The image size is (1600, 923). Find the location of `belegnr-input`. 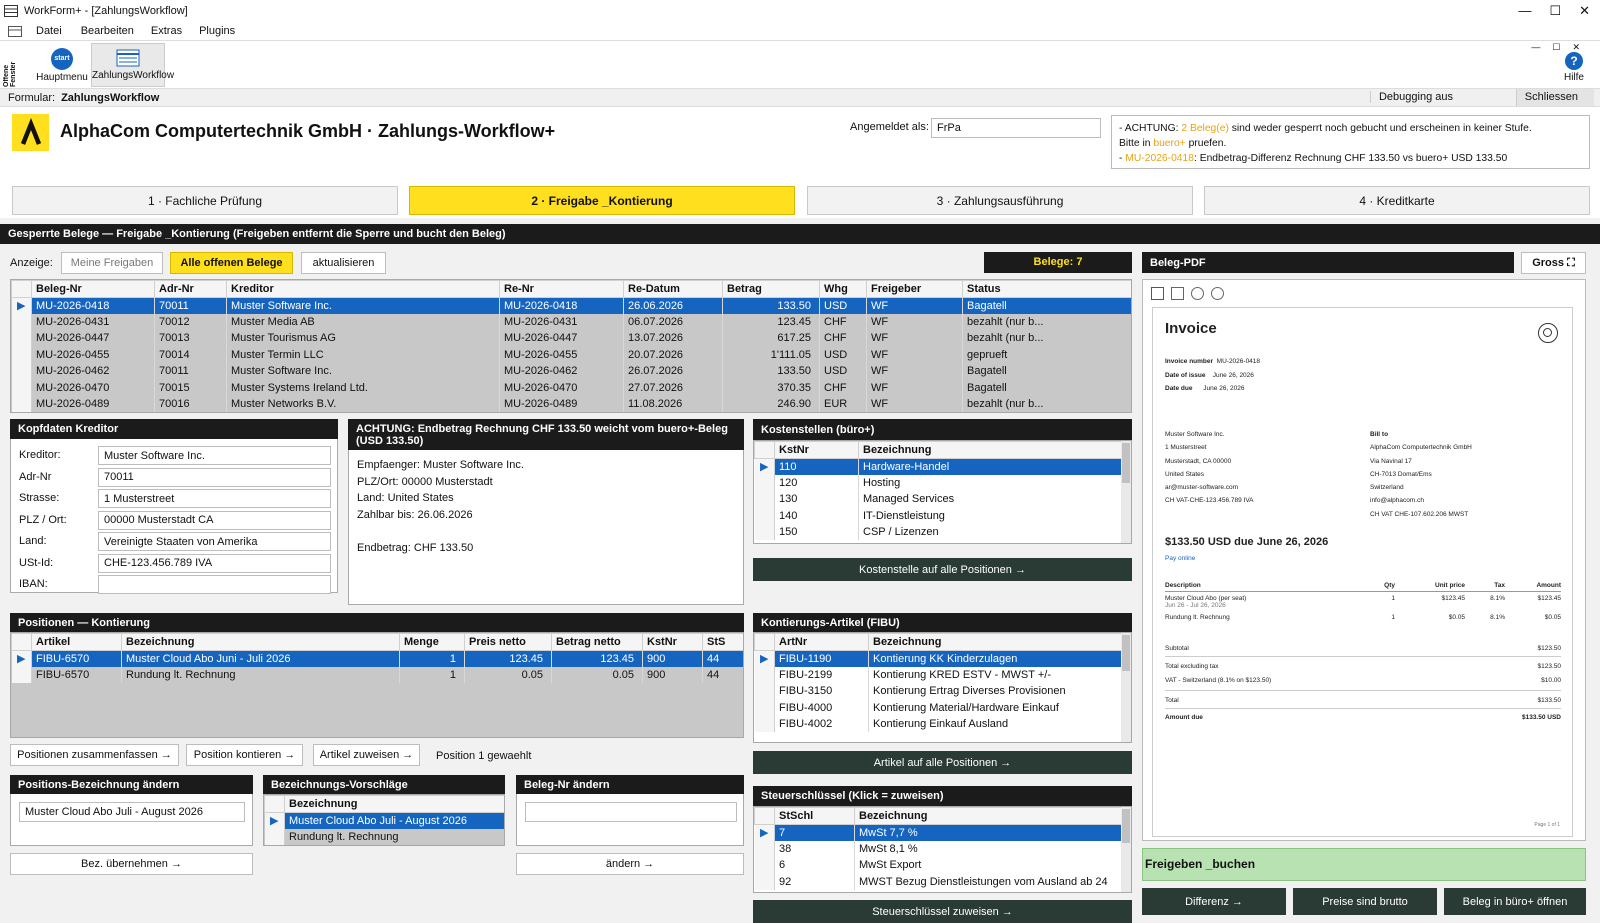

belegnr-input is located at coordinates (631, 812).